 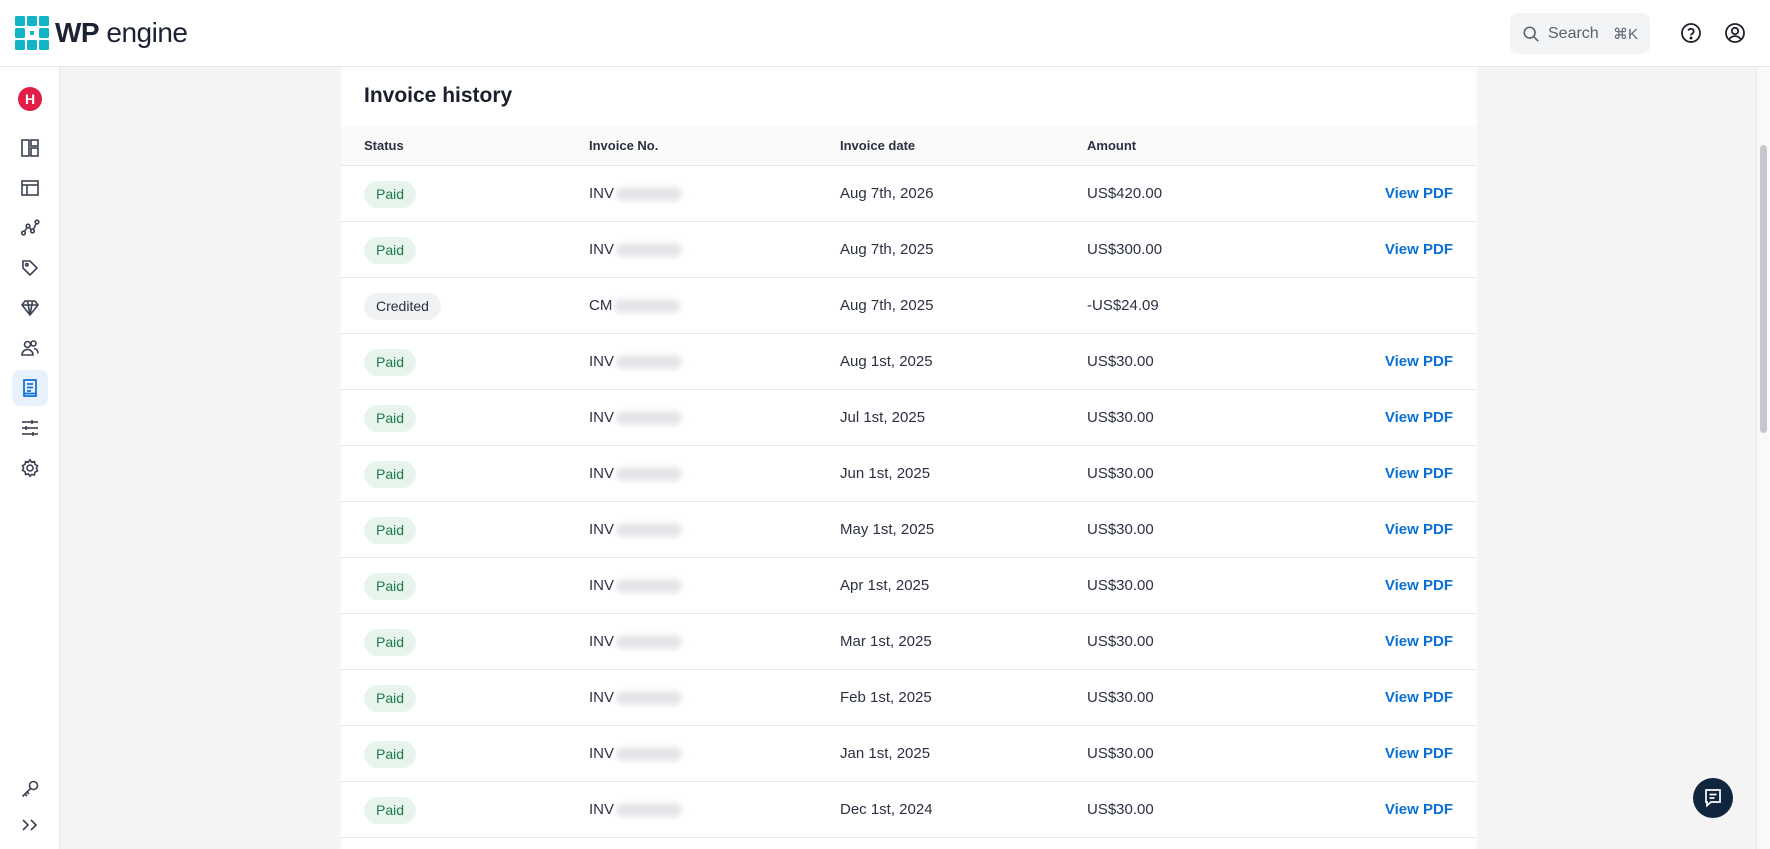 What do you see at coordinates (1713, 798) in the screenshot?
I see `chat-button` at bounding box center [1713, 798].